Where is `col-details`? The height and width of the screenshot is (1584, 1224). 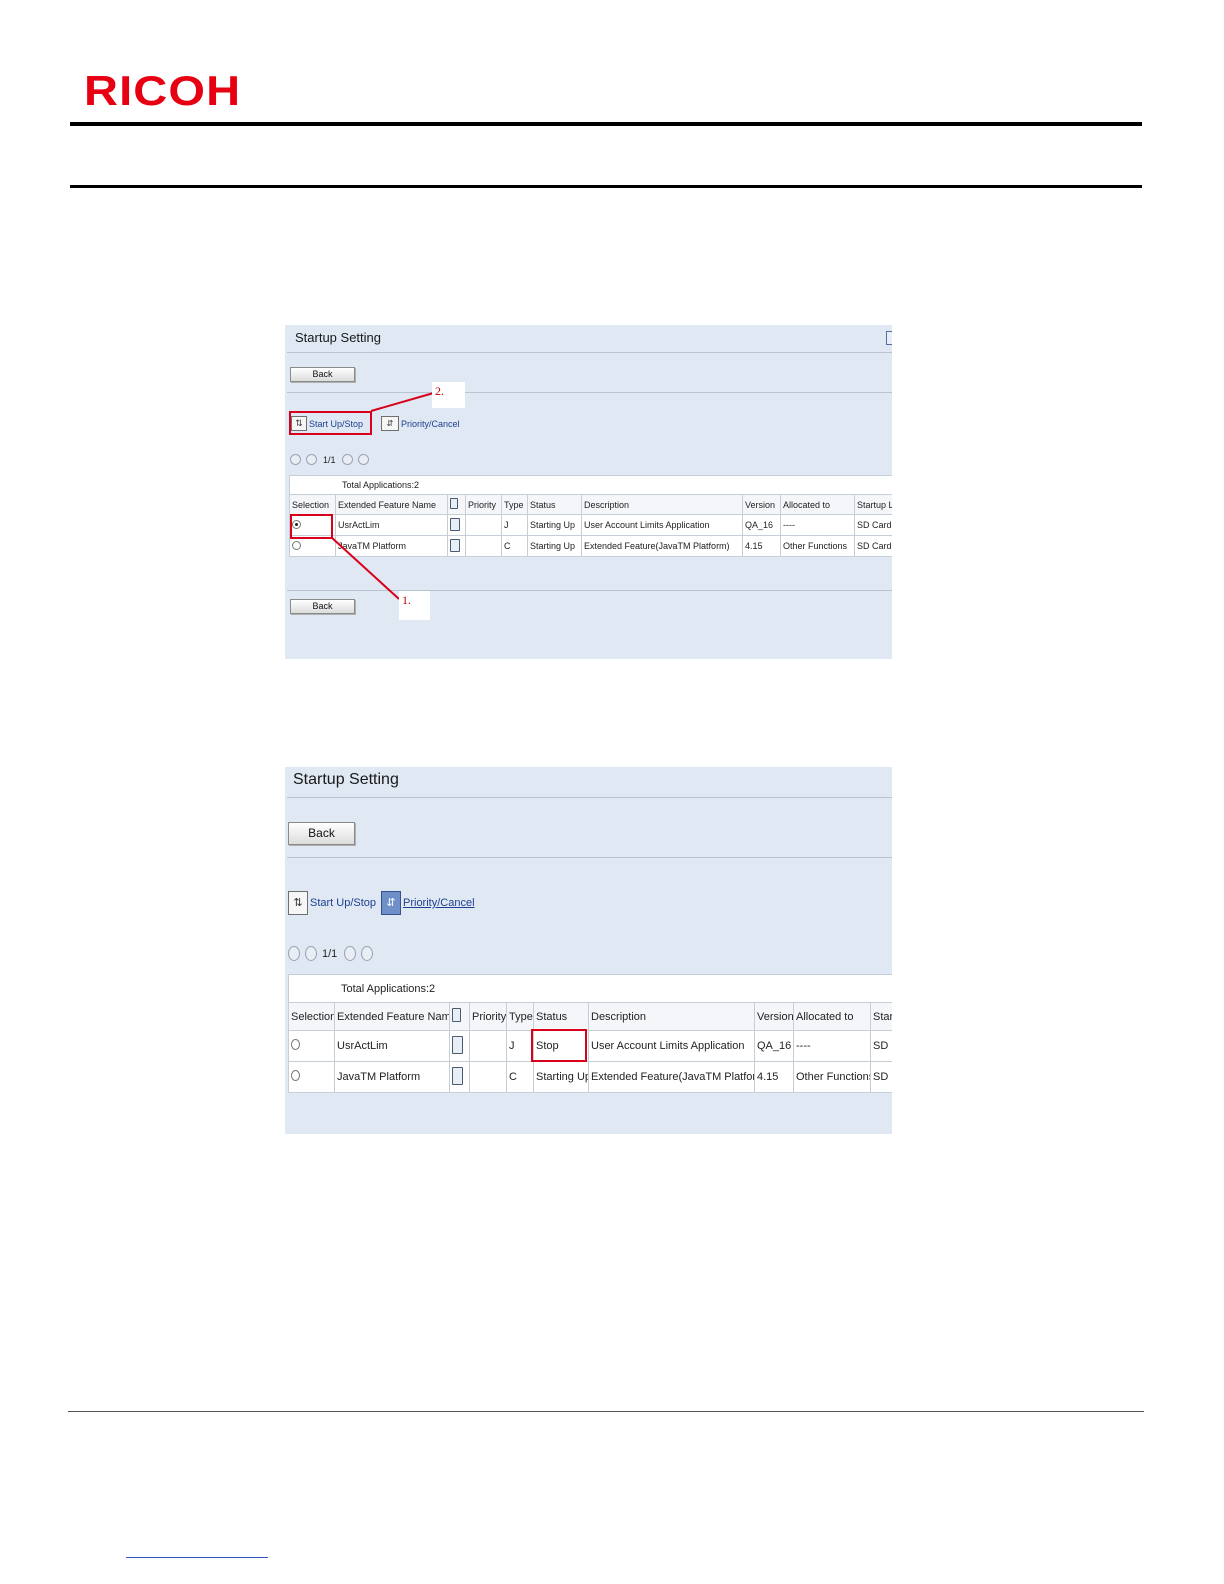 col-details is located at coordinates (459, 1016).